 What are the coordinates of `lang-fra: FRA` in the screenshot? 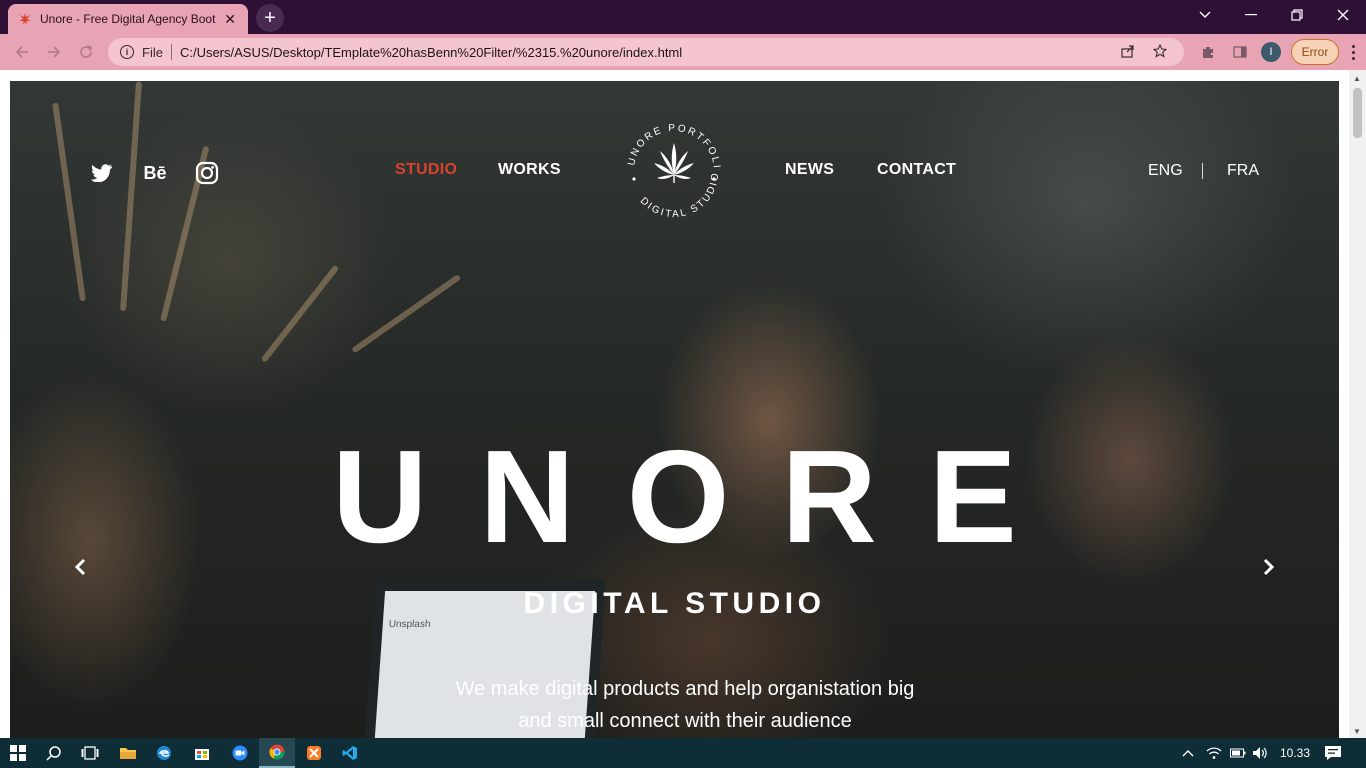 It's located at (1243, 171).